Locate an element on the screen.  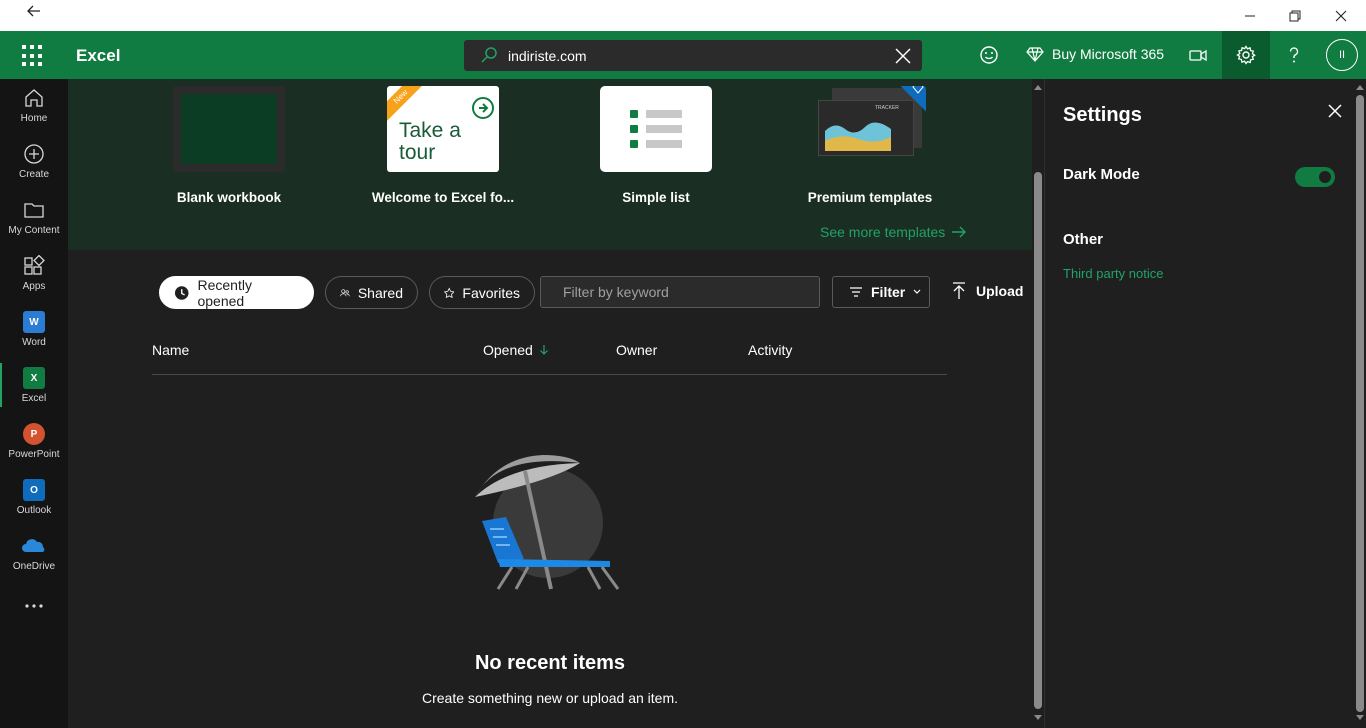
back-button is located at coordinates (34, 10).